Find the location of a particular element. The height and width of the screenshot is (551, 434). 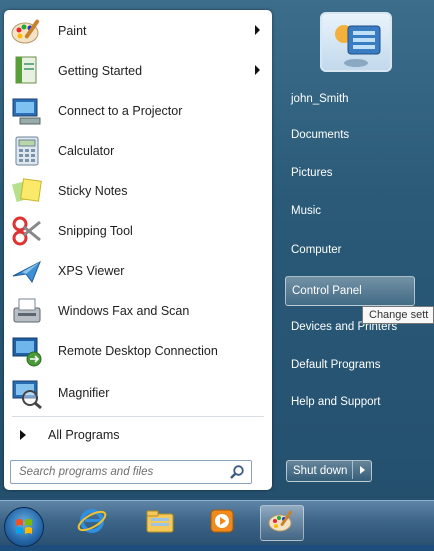

scissors-icon is located at coordinates (27, 231).